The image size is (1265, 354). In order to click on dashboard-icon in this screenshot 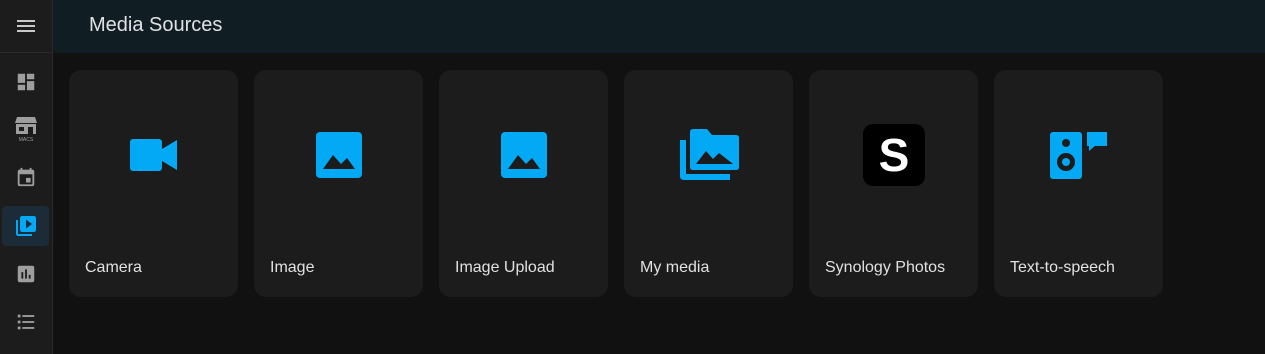, I will do `click(25, 82)`.